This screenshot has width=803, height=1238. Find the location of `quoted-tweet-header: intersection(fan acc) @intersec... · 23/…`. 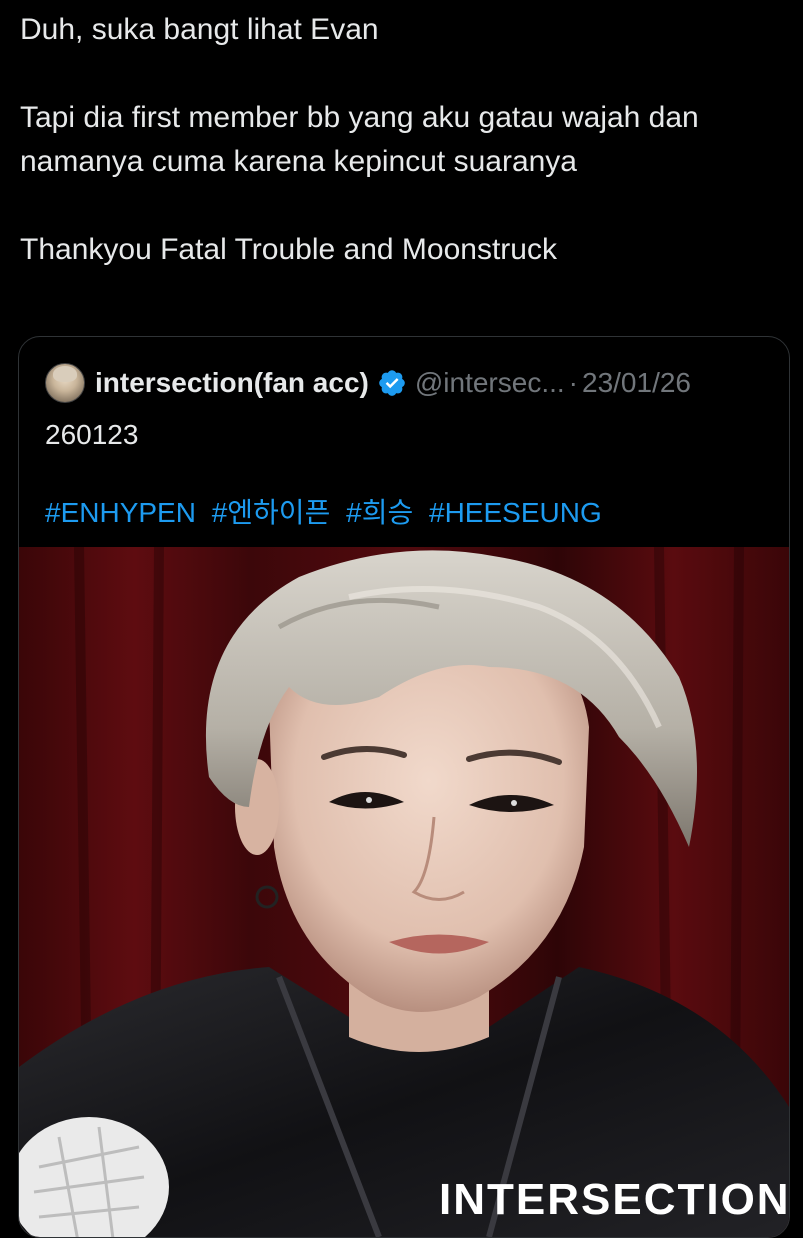

quoted-tweet-header: intersection(fan acc) @intersec... · 23/… is located at coordinates (368, 383).